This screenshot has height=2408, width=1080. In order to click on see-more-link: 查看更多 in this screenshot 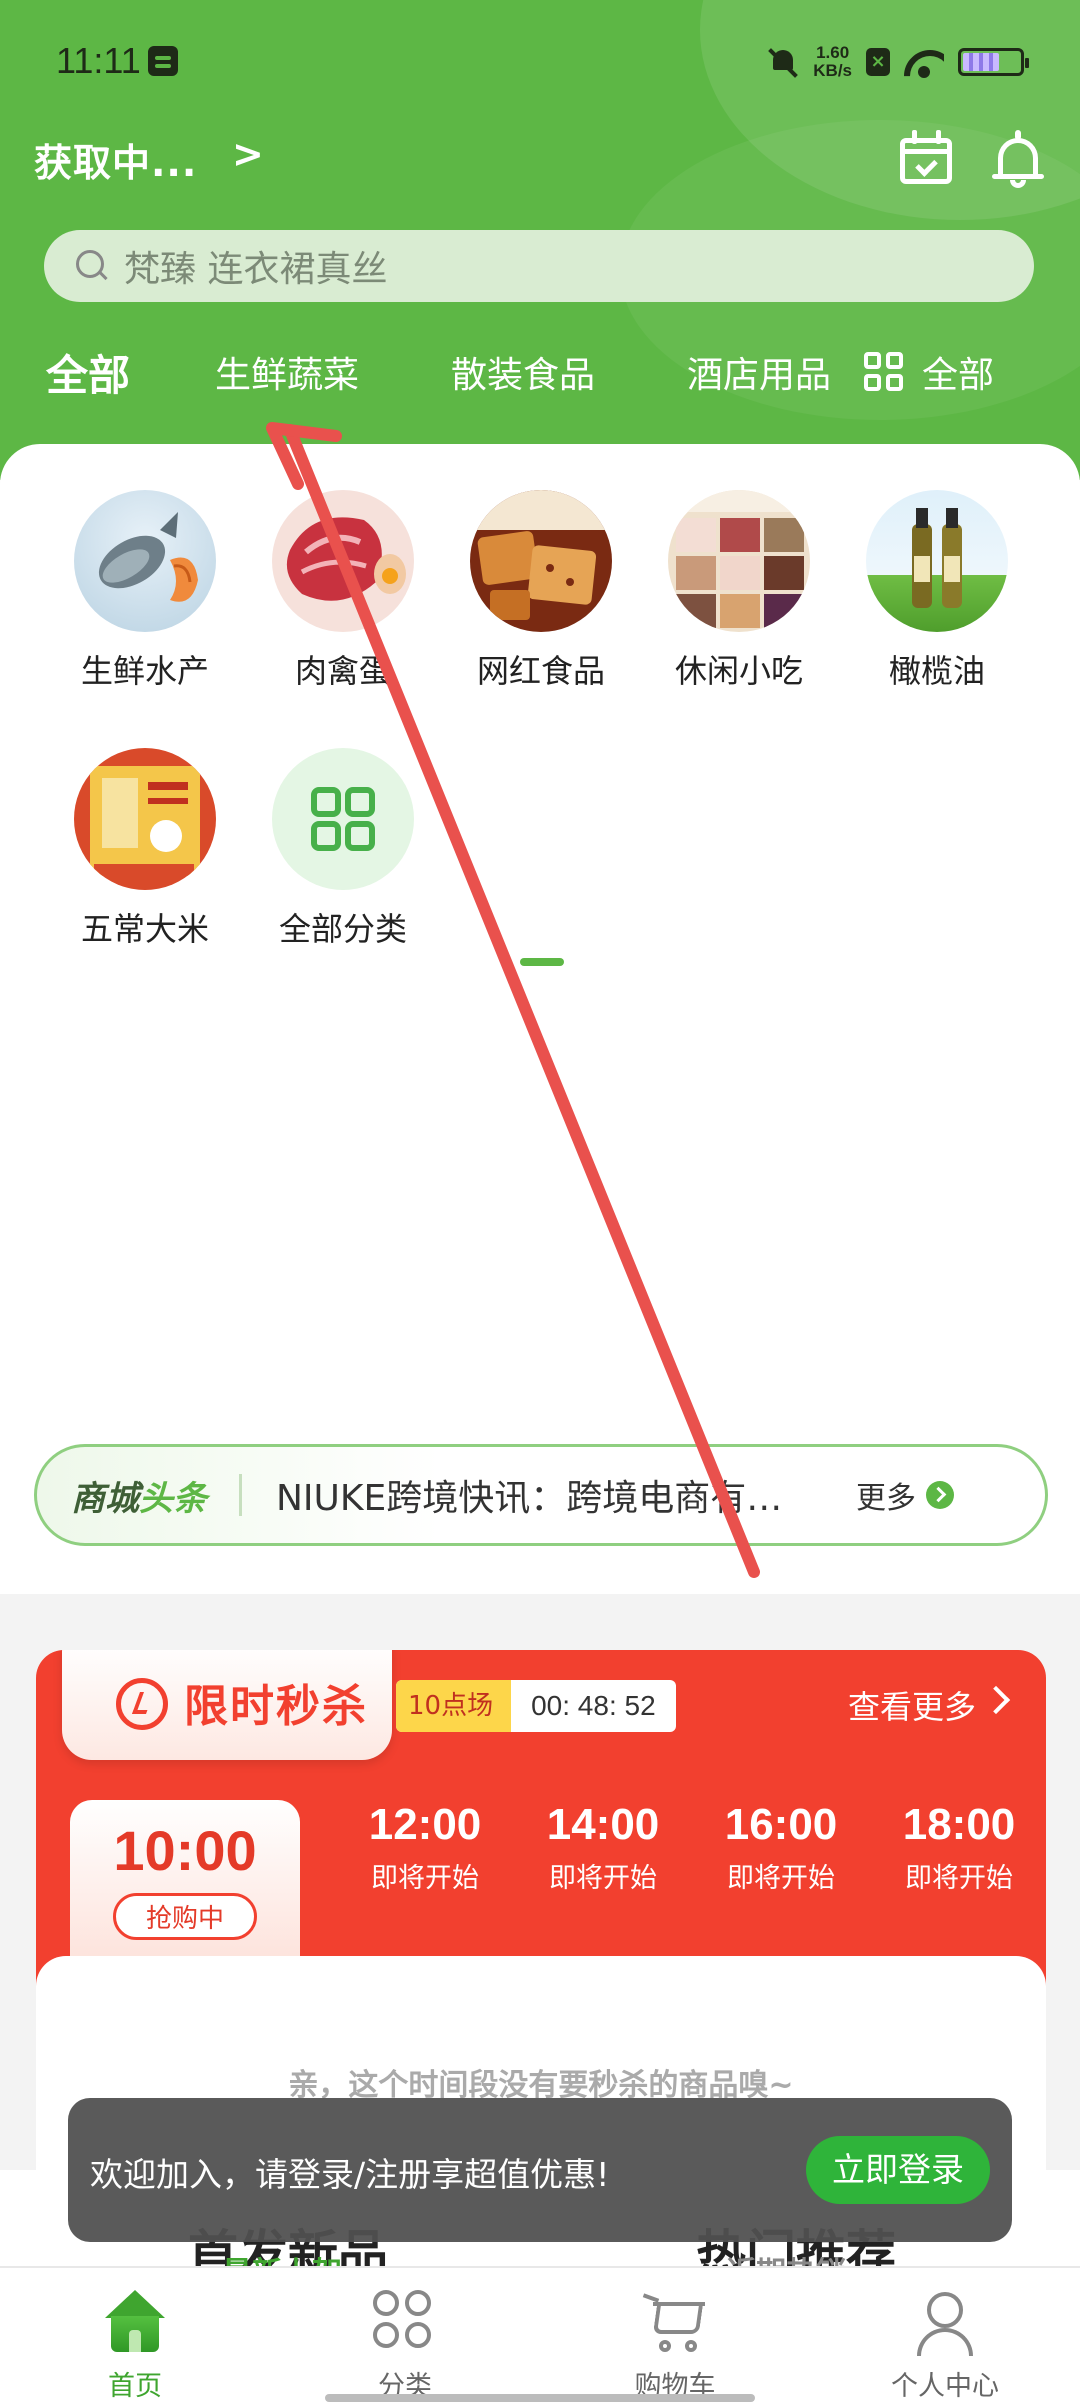, I will do `click(912, 1705)`.